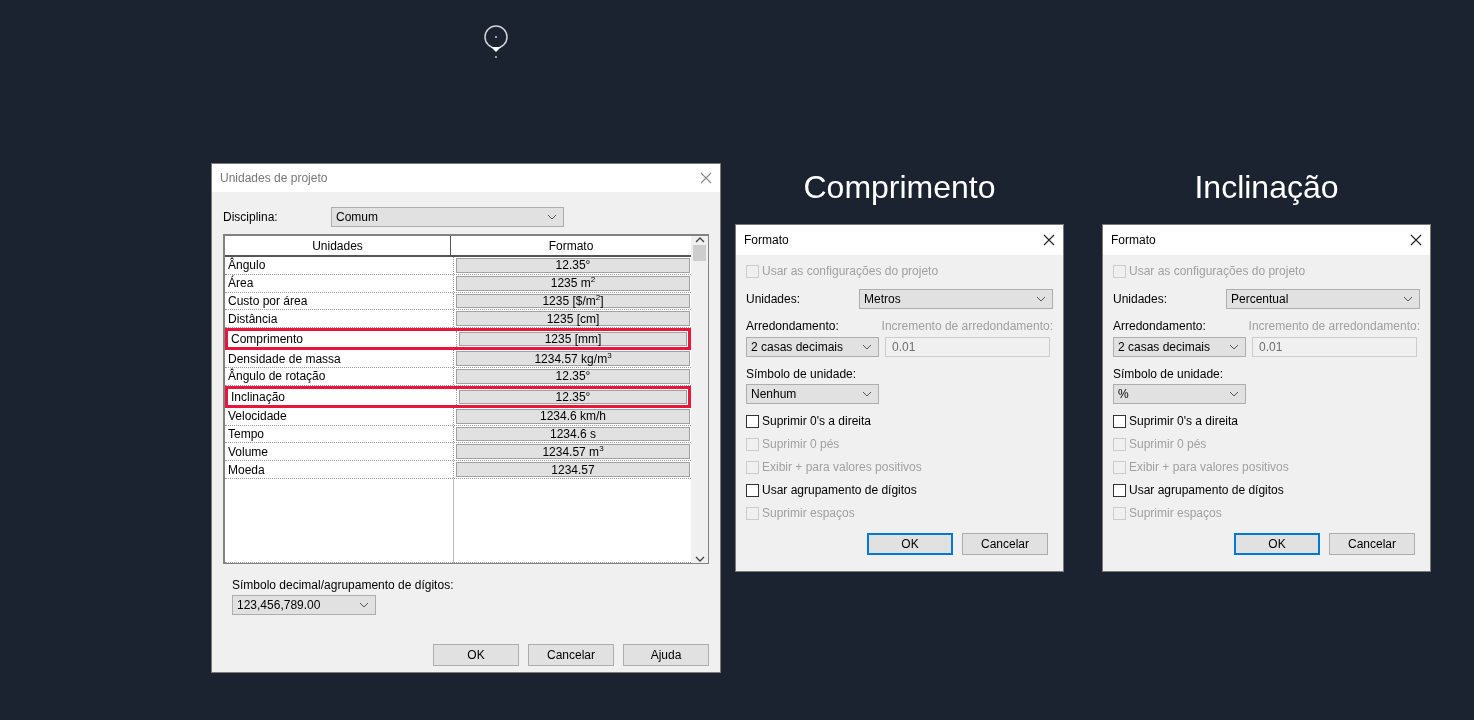 This screenshot has width=1474, height=720. Describe the element at coordinates (899, 187) in the screenshot. I see `section-heading: Comprimento` at that location.